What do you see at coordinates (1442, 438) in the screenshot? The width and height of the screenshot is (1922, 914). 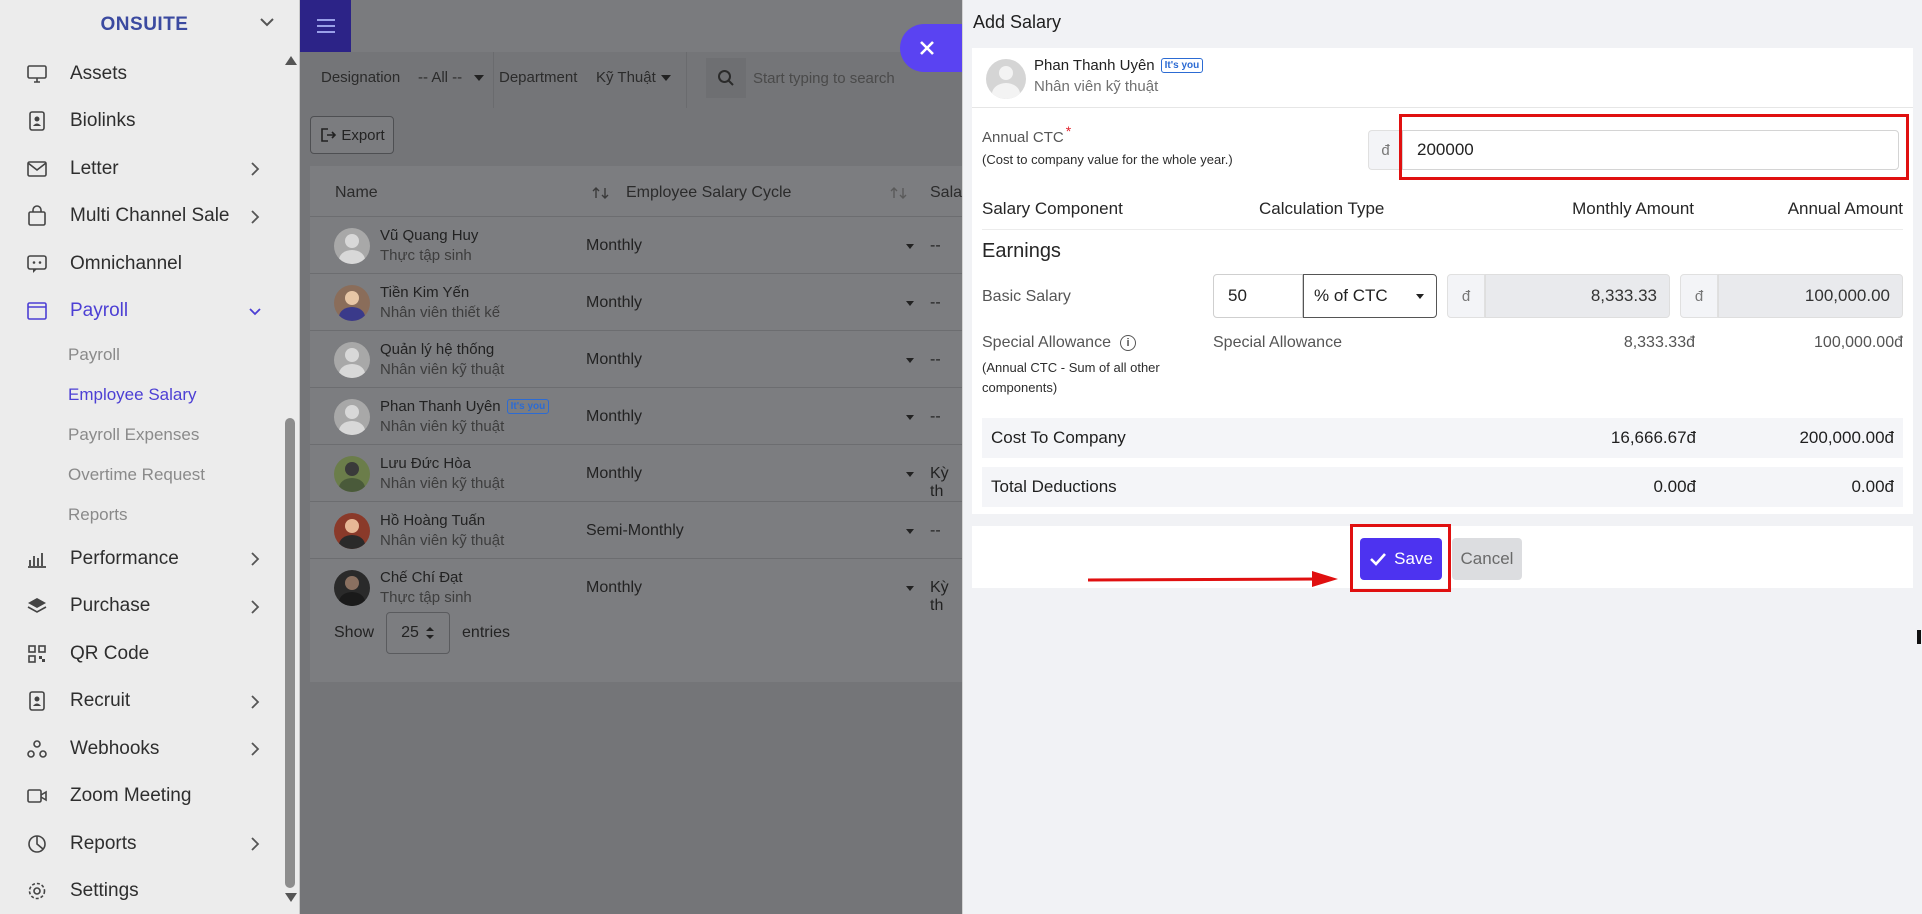 I see `cost-to-company-row: Cost To Company 16,666.67đ 200,000.00đ` at bounding box center [1442, 438].